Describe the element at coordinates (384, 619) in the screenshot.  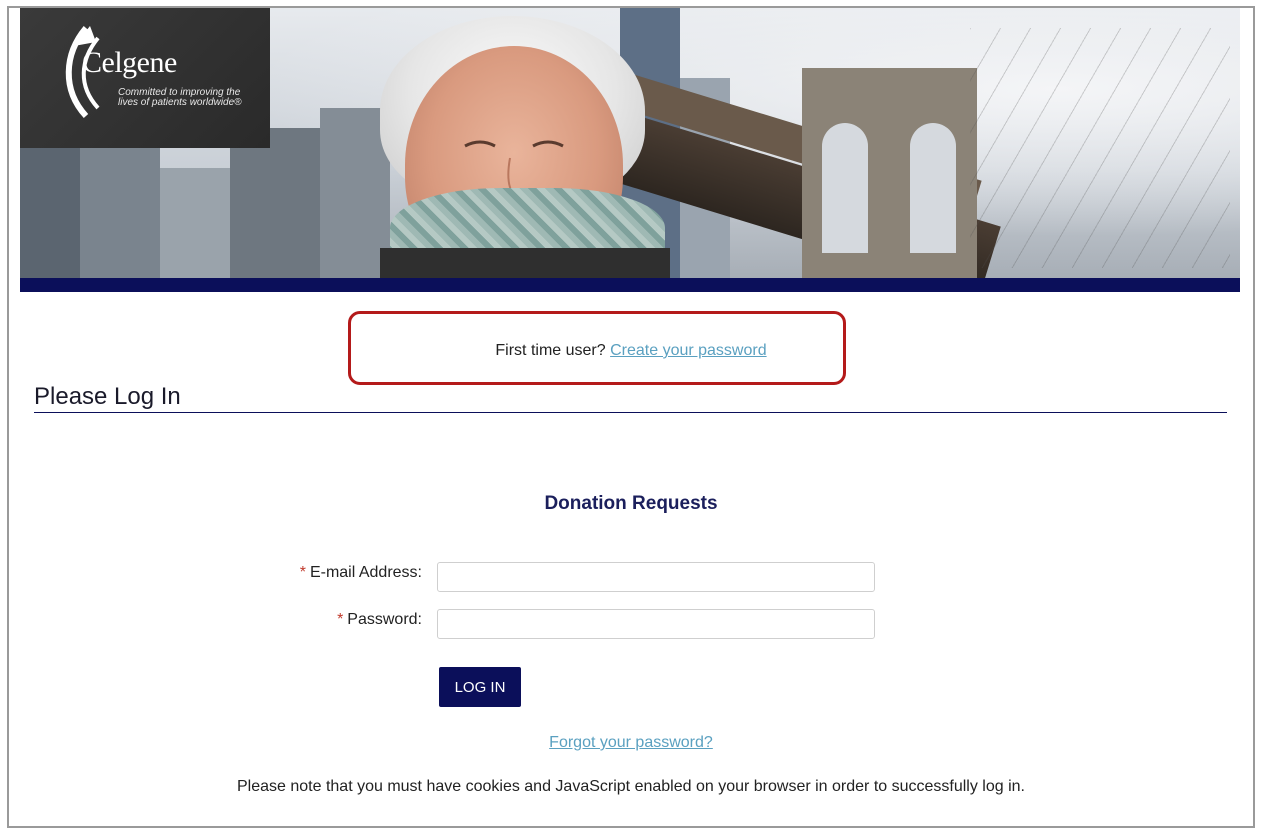
I see `password-label-text: Password:` at that location.